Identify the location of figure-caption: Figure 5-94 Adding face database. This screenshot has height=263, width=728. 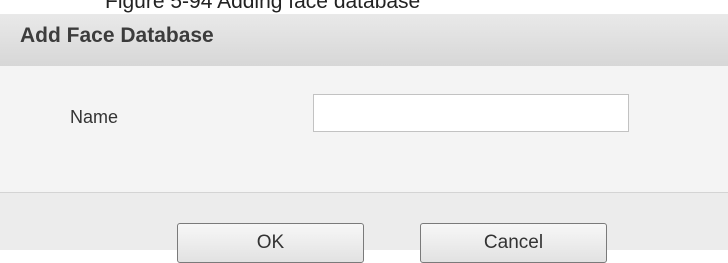
(364, 7).